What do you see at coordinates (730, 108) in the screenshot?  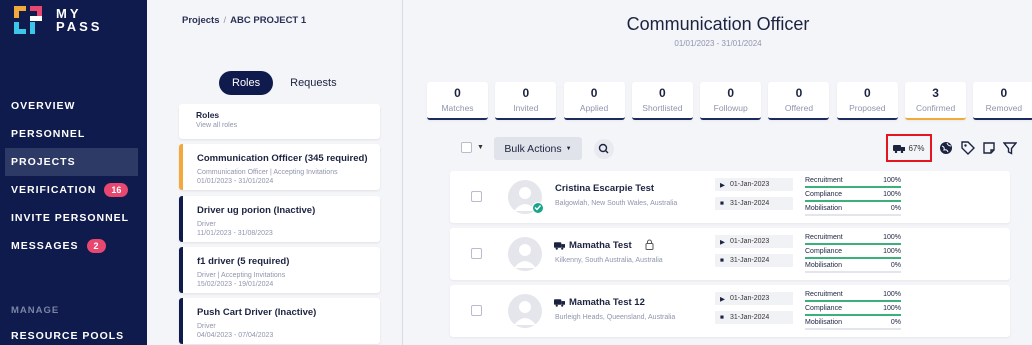 I see `stat-label: Followup` at bounding box center [730, 108].